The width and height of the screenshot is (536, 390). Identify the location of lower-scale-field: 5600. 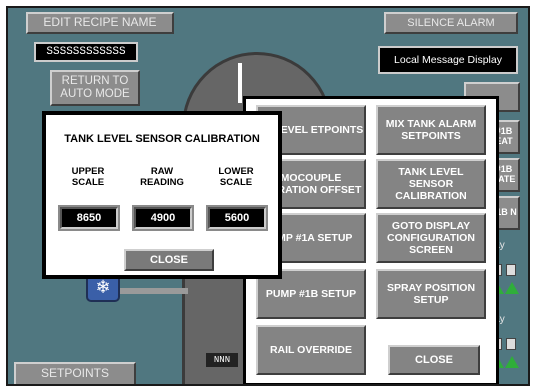
(237, 218).